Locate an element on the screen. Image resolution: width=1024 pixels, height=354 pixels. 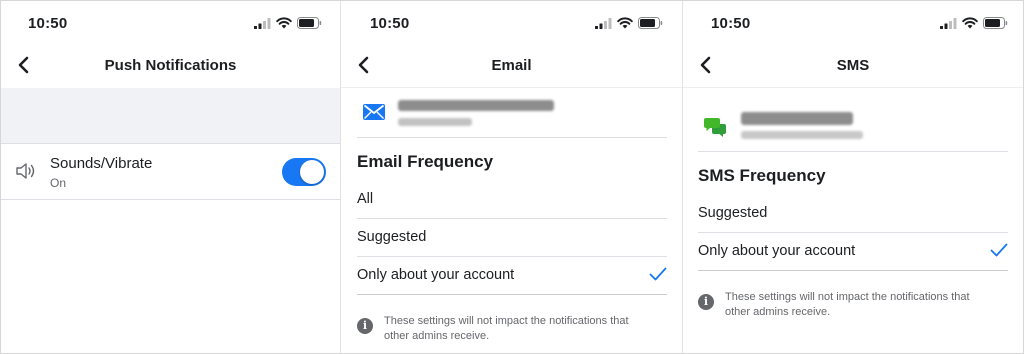
speaker-icon is located at coordinates (25, 171).